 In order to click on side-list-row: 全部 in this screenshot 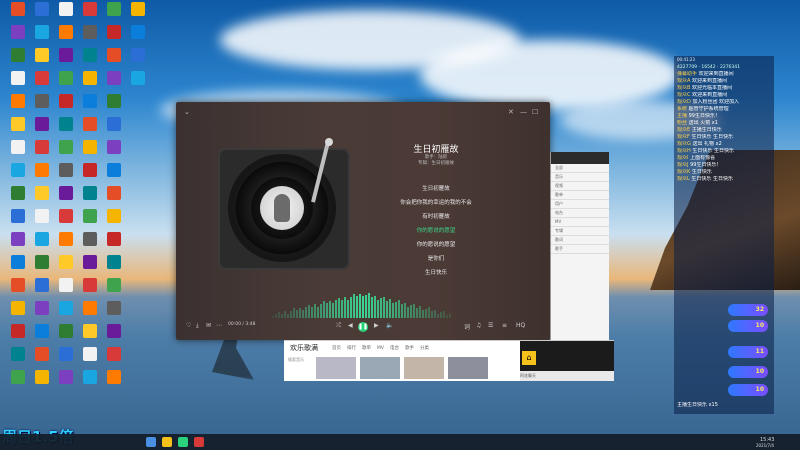, I will do `click(580, 168)`.